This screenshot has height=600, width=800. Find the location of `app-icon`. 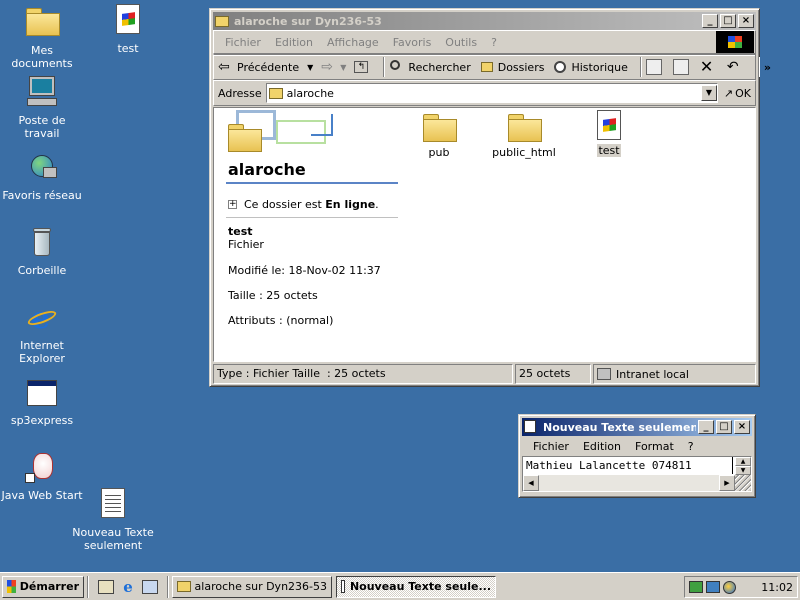

app-icon is located at coordinates (42, 393).